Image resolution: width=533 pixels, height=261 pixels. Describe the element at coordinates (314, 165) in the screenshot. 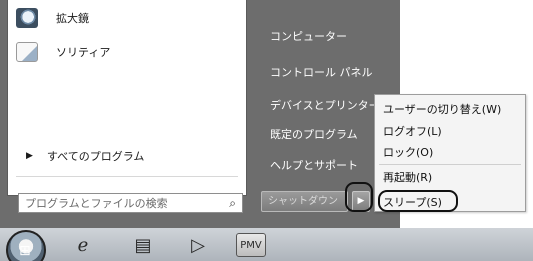

I see `right-item-help-support: ヘルプとサポート` at that location.